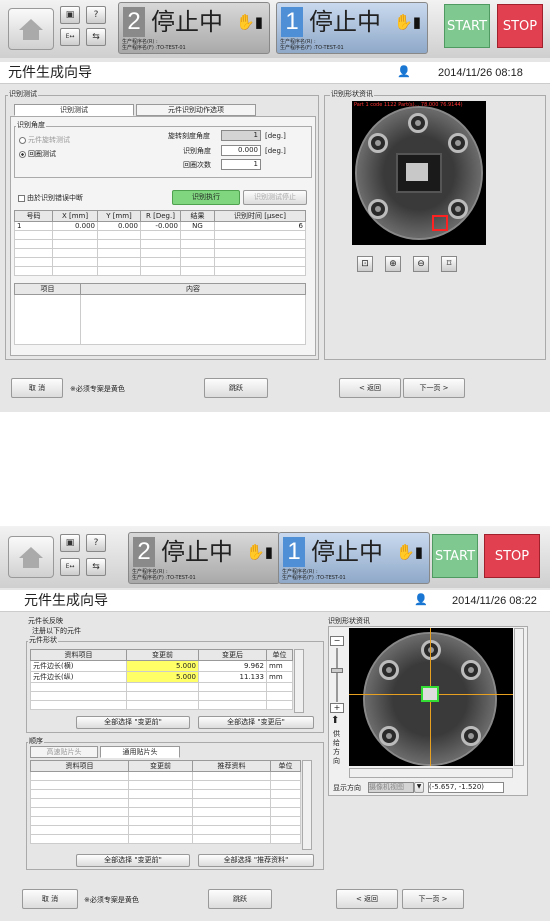 The width and height of the screenshot is (550, 921). Describe the element at coordinates (232, 677) in the screenshot. I see `cell-after: 11.133` at that location.